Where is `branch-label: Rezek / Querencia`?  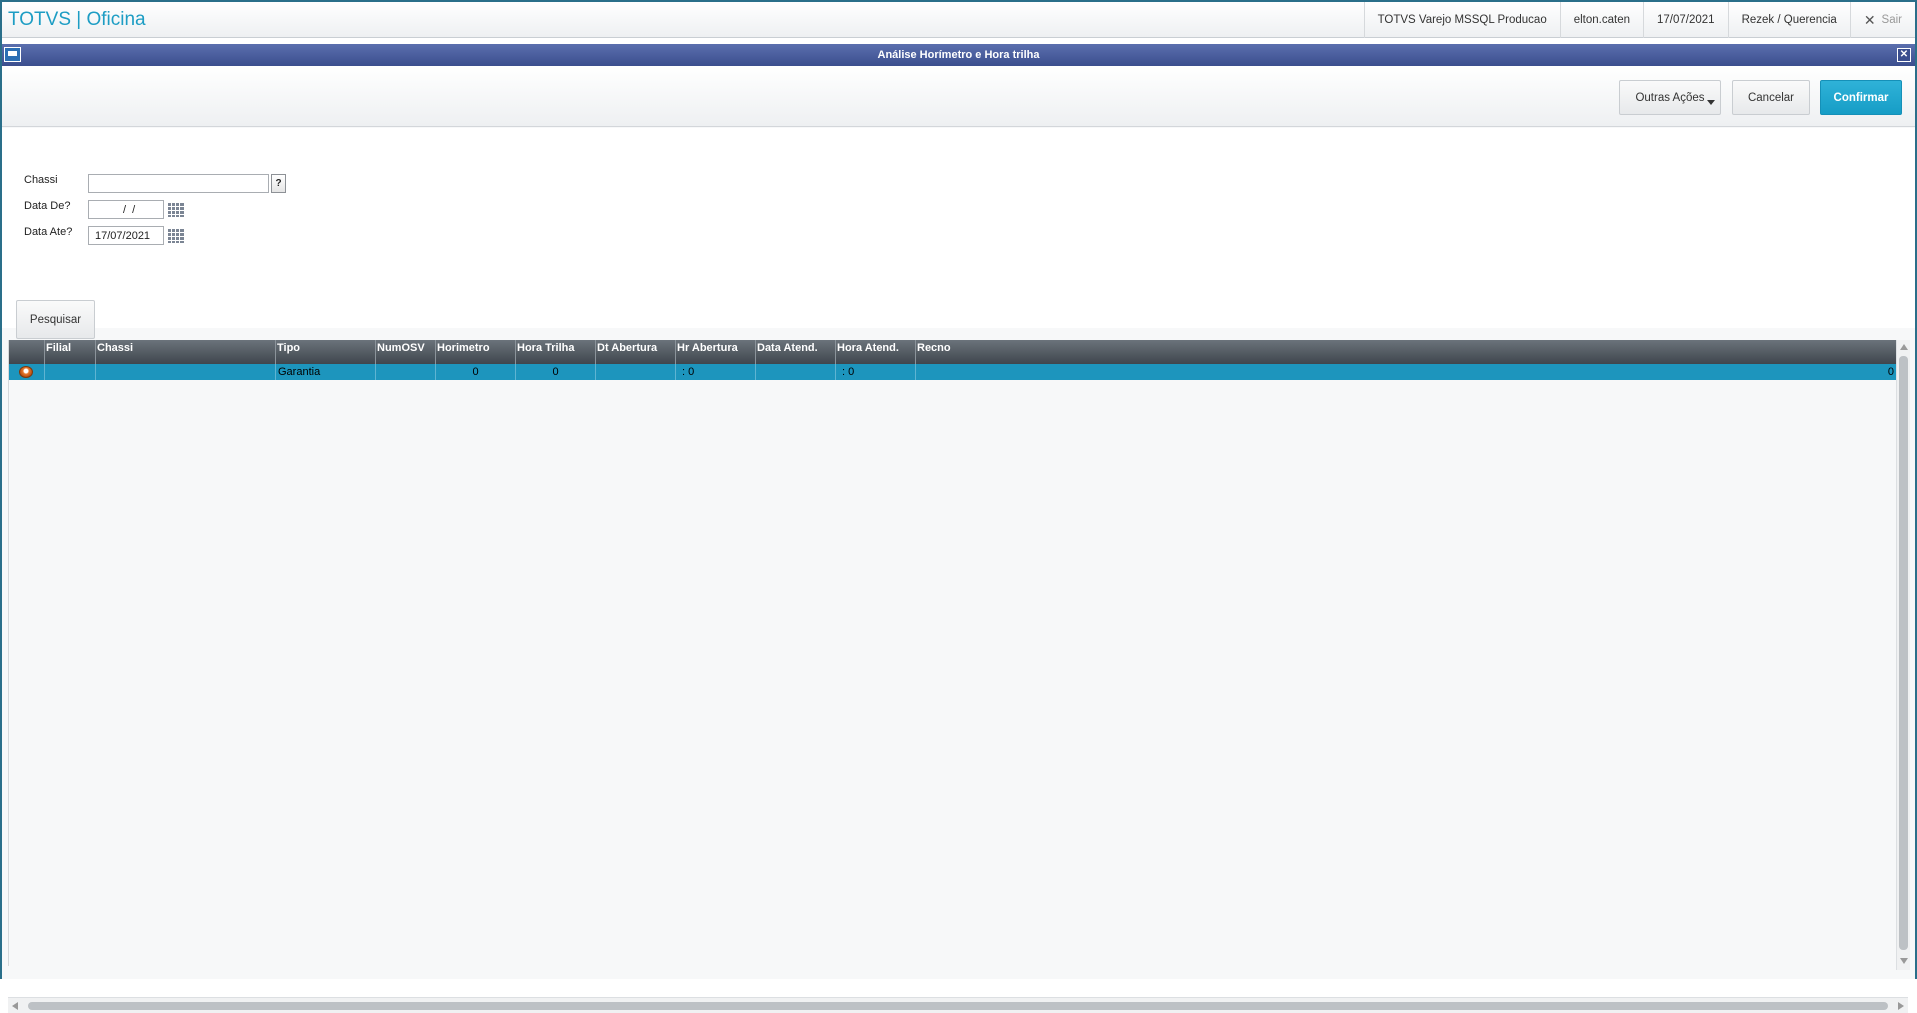 branch-label: Rezek / Querencia is located at coordinates (1788, 20).